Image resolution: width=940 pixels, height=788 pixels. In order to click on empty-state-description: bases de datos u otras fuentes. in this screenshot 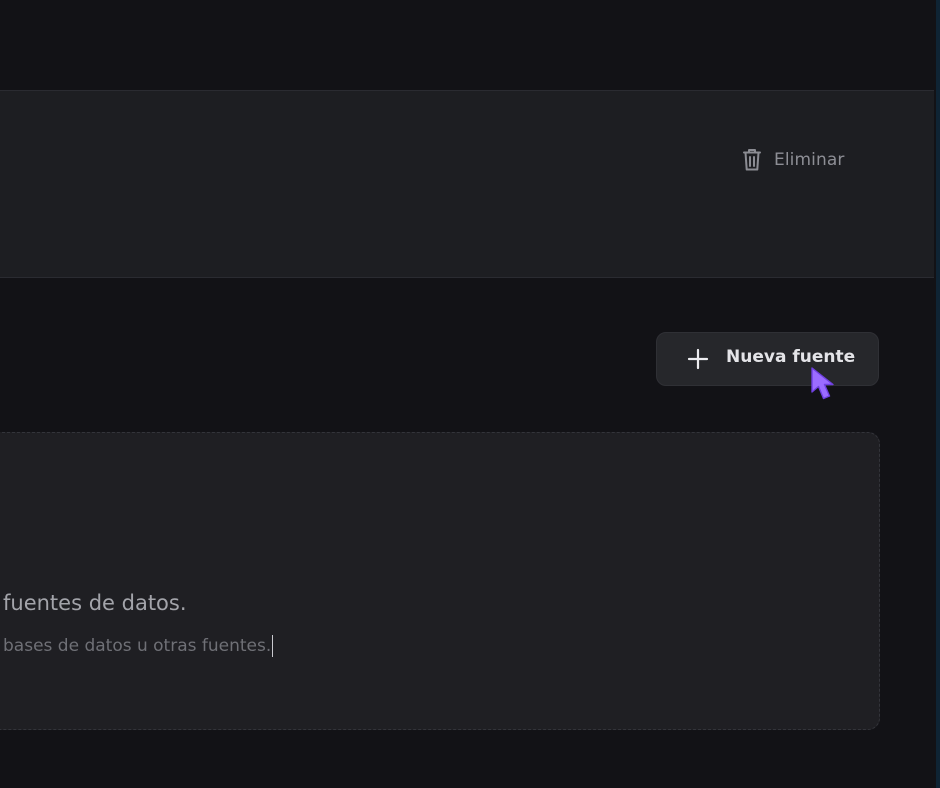, I will do `click(138, 646)`.